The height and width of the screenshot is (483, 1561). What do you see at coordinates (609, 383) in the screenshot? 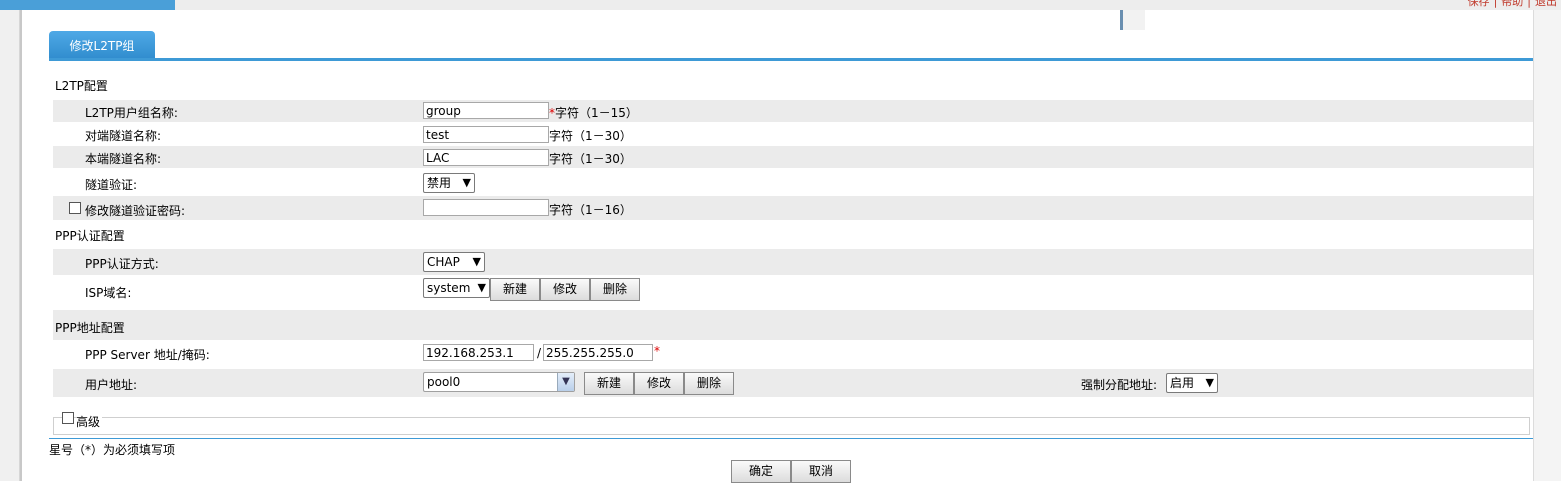
I see `user-addr-new-button: 新建` at bounding box center [609, 383].